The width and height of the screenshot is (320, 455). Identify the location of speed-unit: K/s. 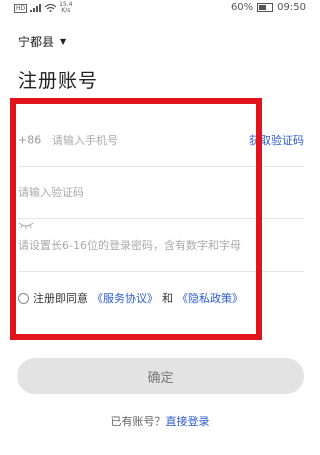
(66, 10).